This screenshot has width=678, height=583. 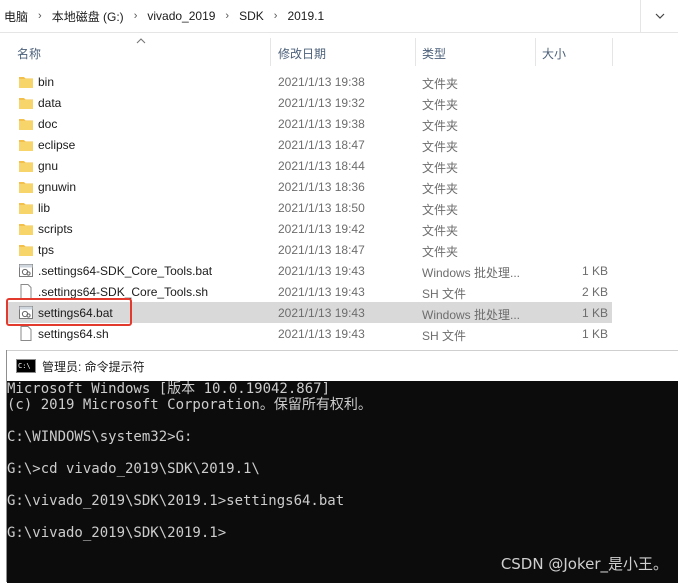 I want to click on breadcrumb-version: 2019.1, so click(x=305, y=16).